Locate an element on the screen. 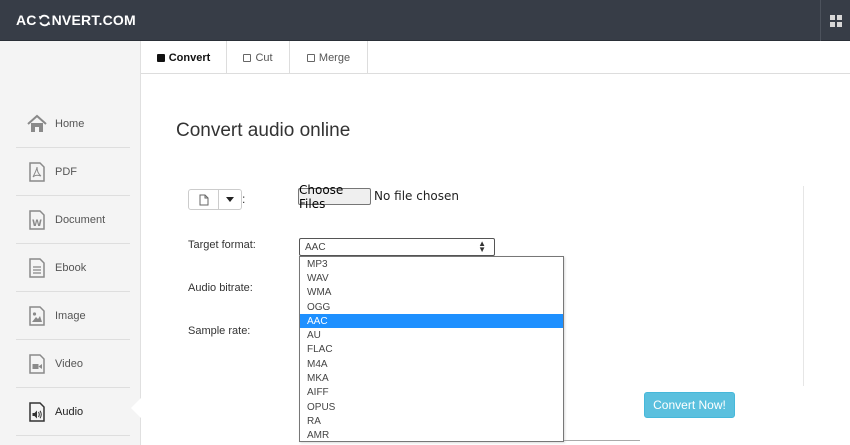  site-logo: AC NVERT.COM is located at coordinates (76, 20).